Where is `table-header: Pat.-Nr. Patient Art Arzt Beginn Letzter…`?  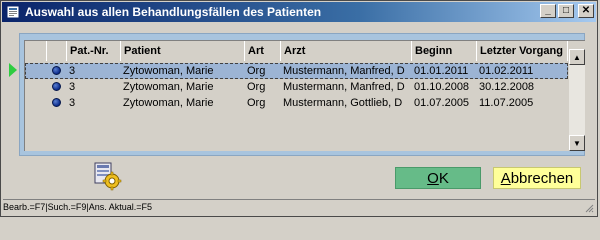
table-header: Pat.-Nr. Patient Art Arzt Beginn Letzter… is located at coordinates (296, 51).